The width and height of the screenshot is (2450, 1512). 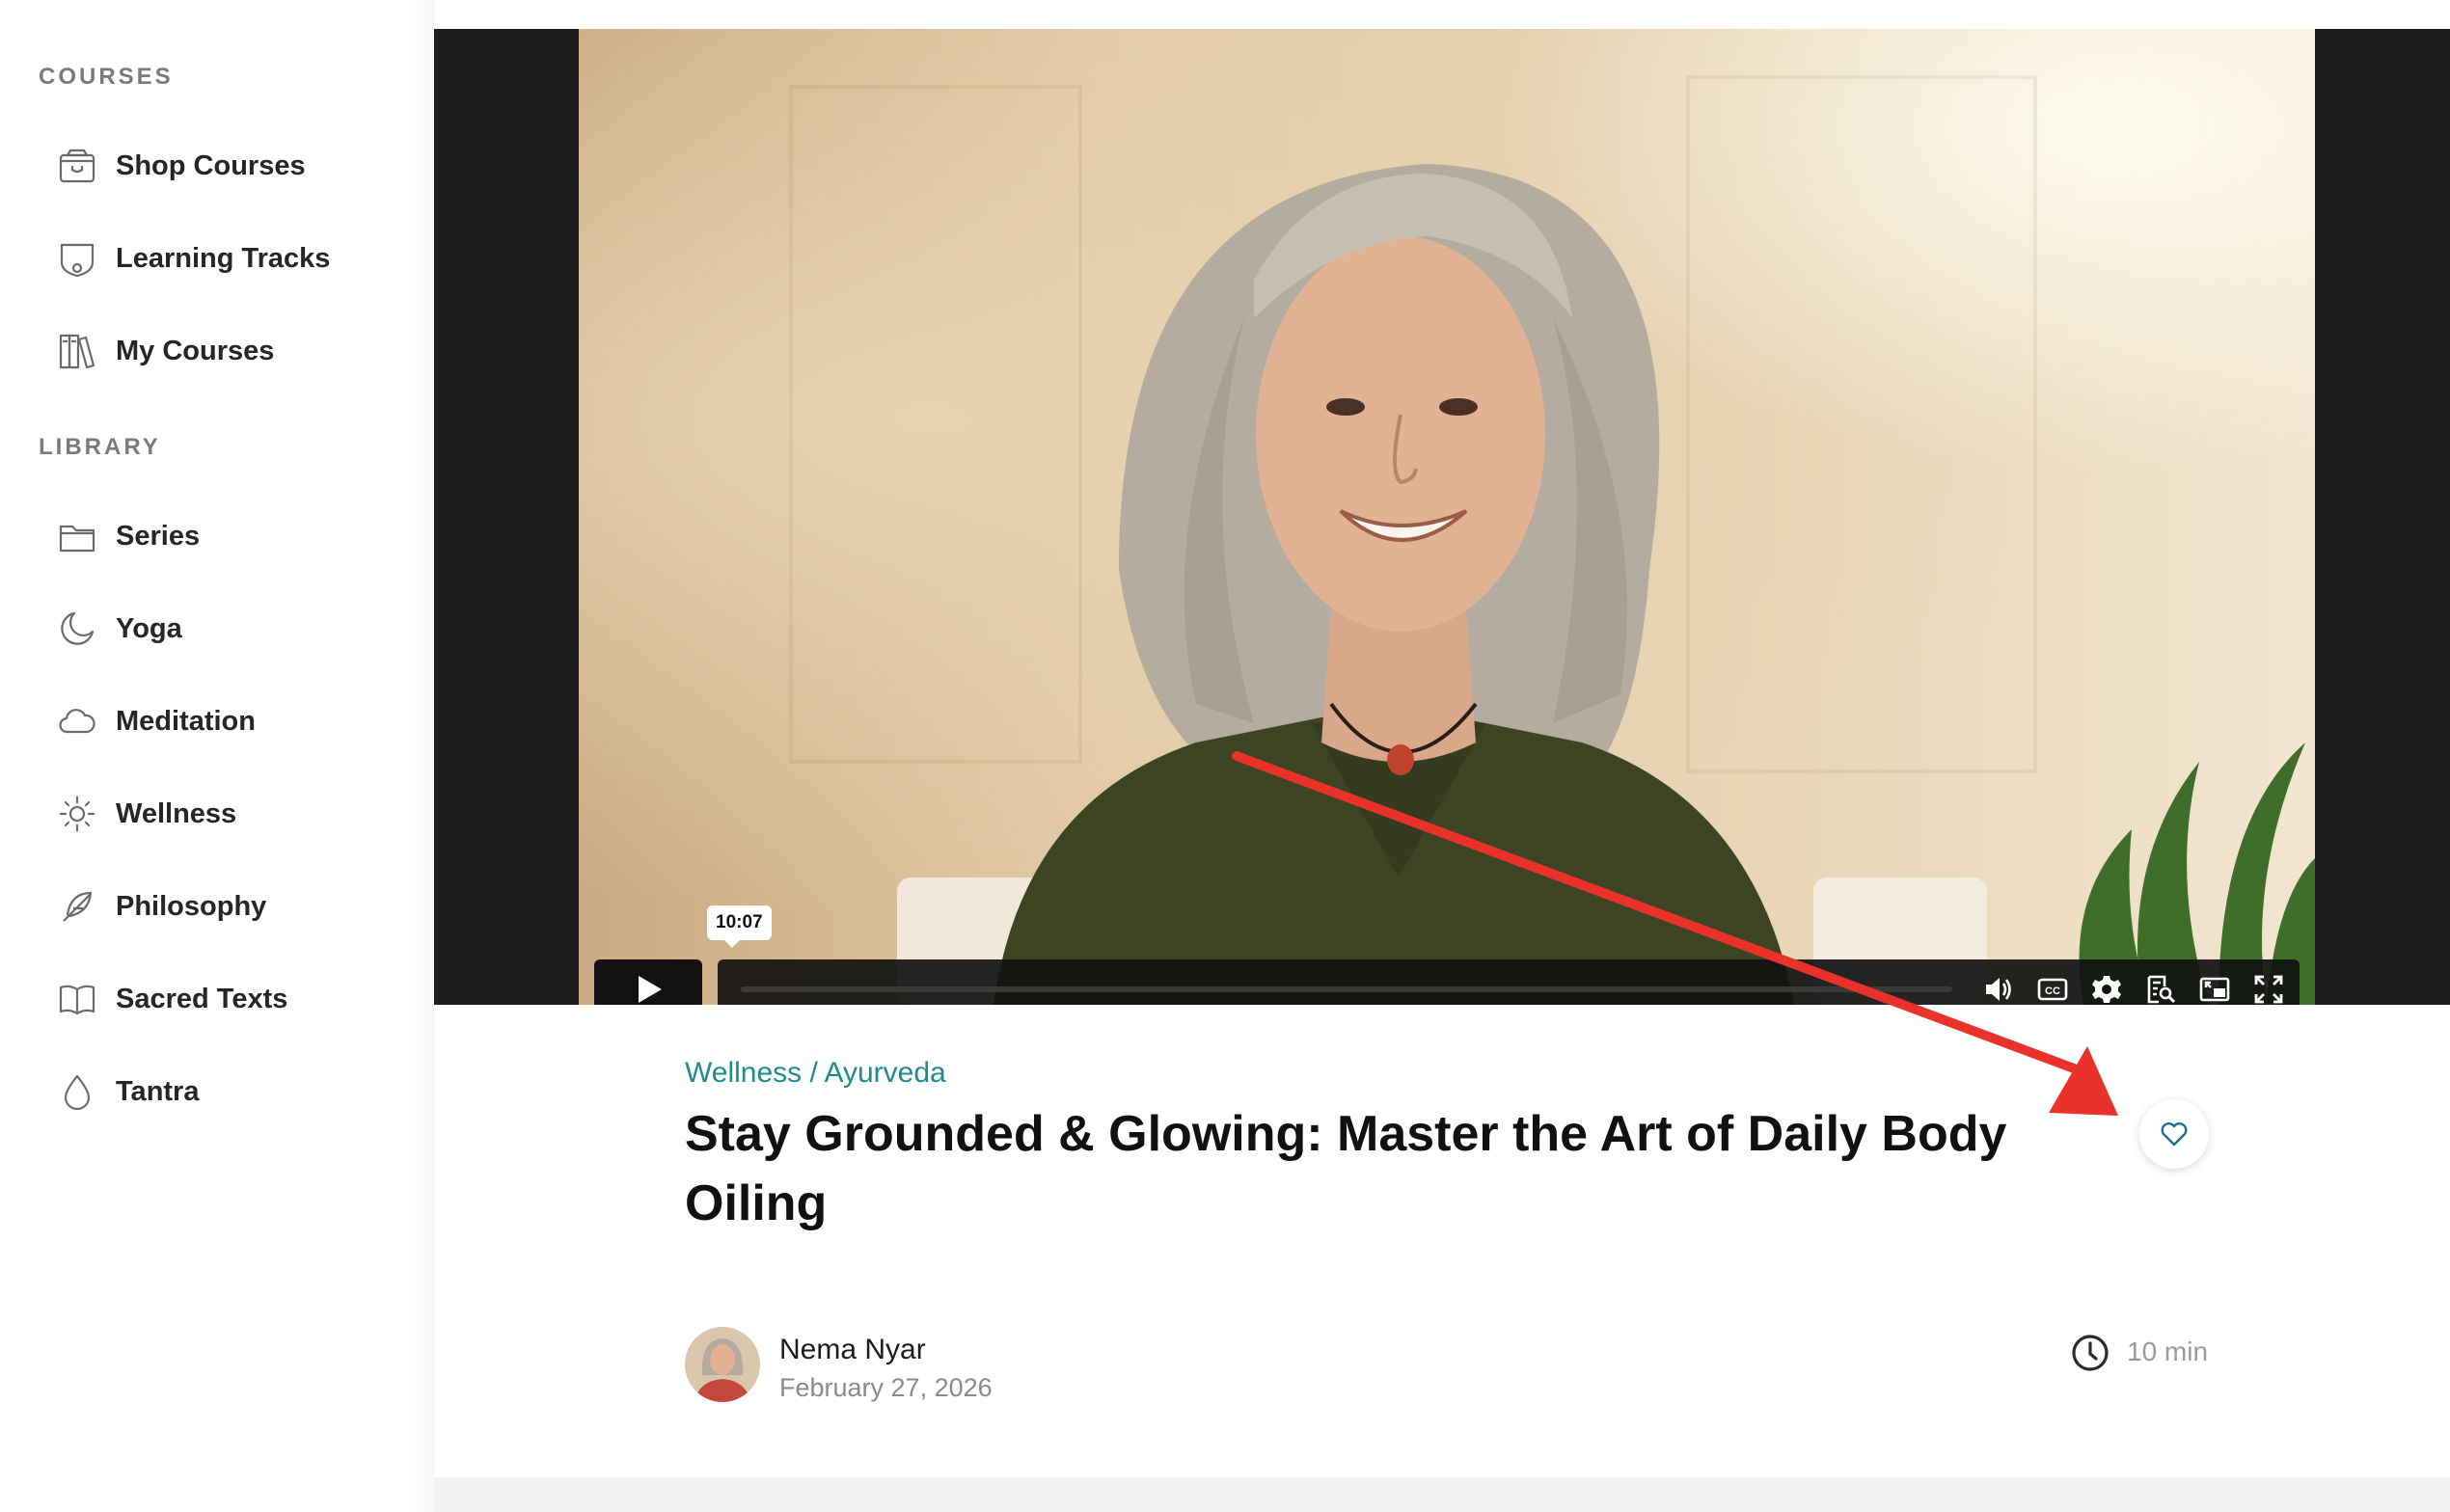 I want to click on books-icon, so click(x=77, y=351).